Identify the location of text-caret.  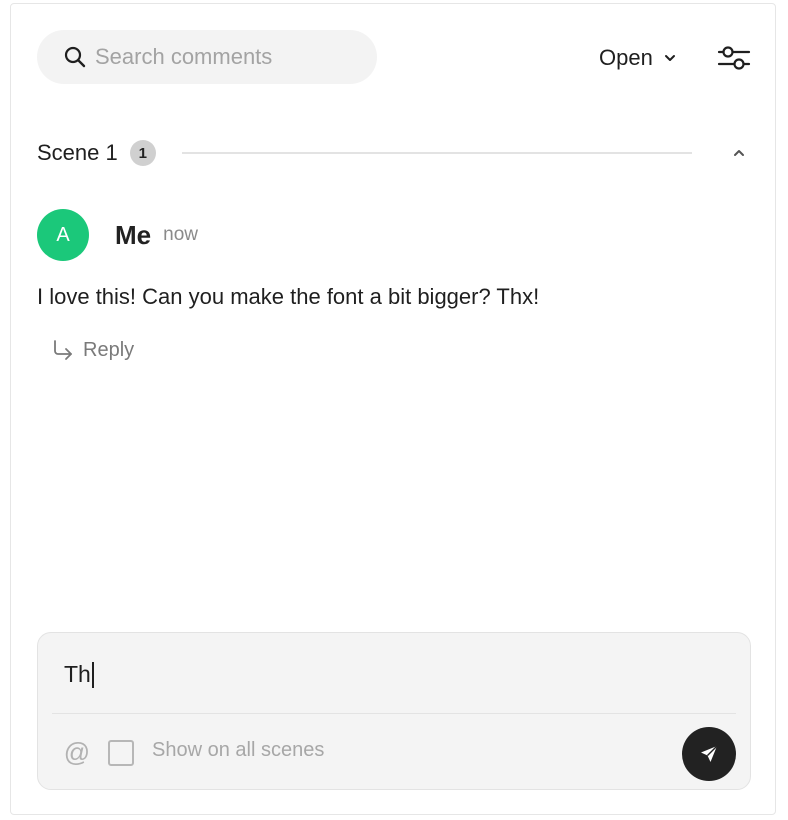
(92, 674).